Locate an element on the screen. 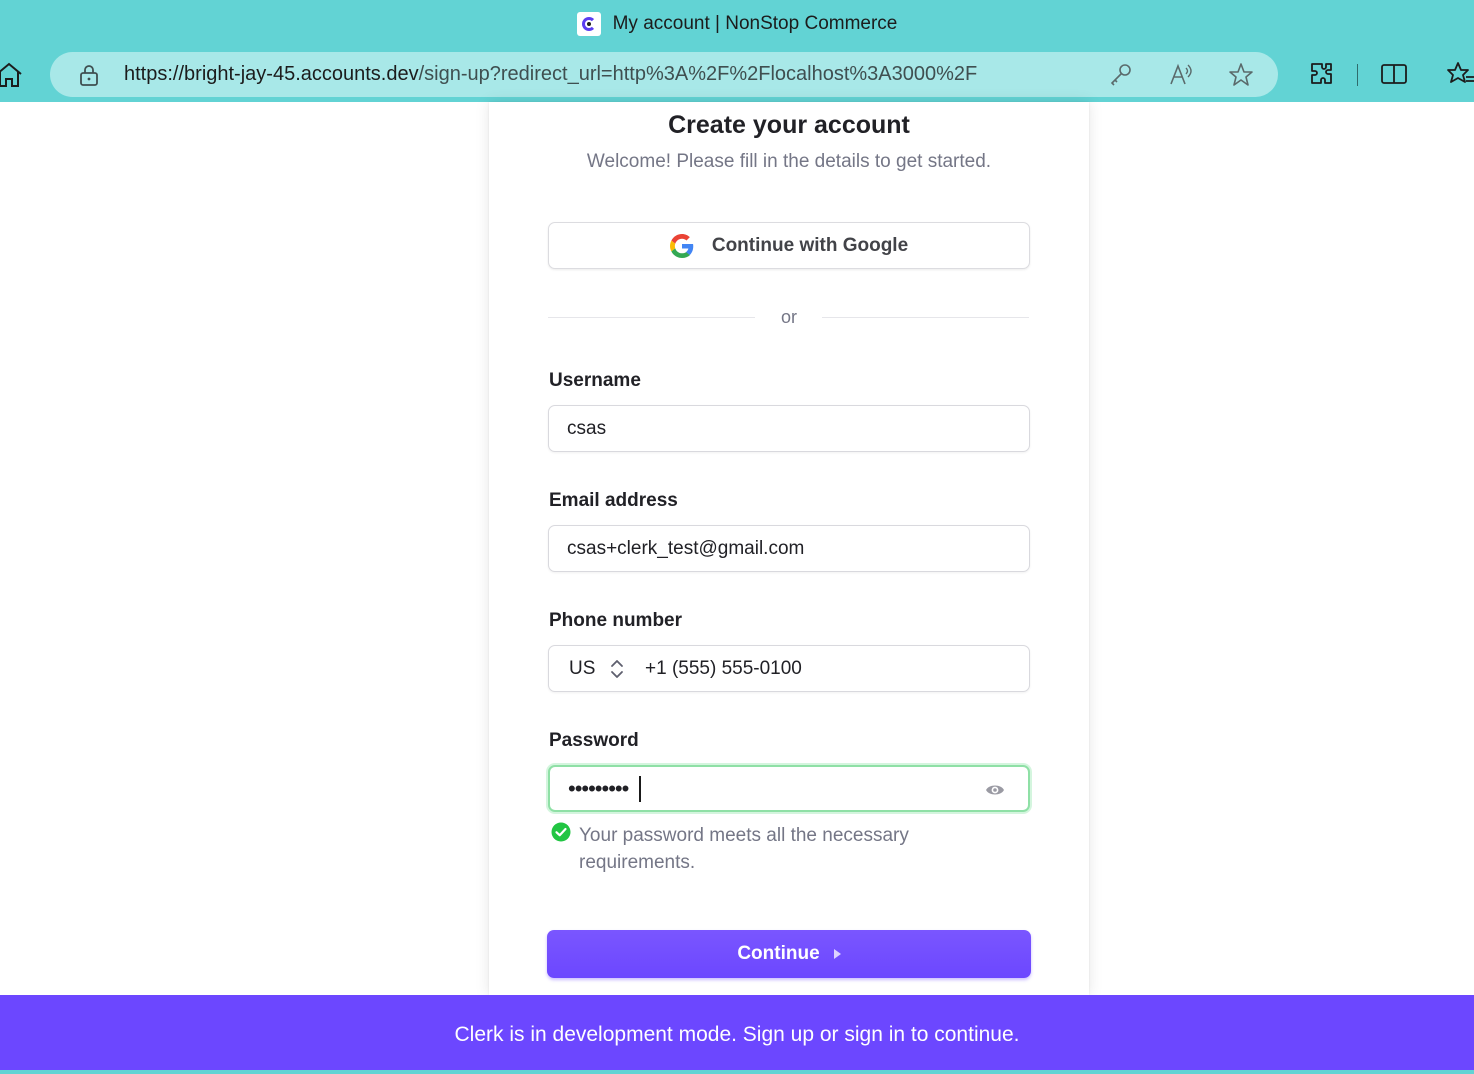  username-value: csas is located at coordinates (587, 428).